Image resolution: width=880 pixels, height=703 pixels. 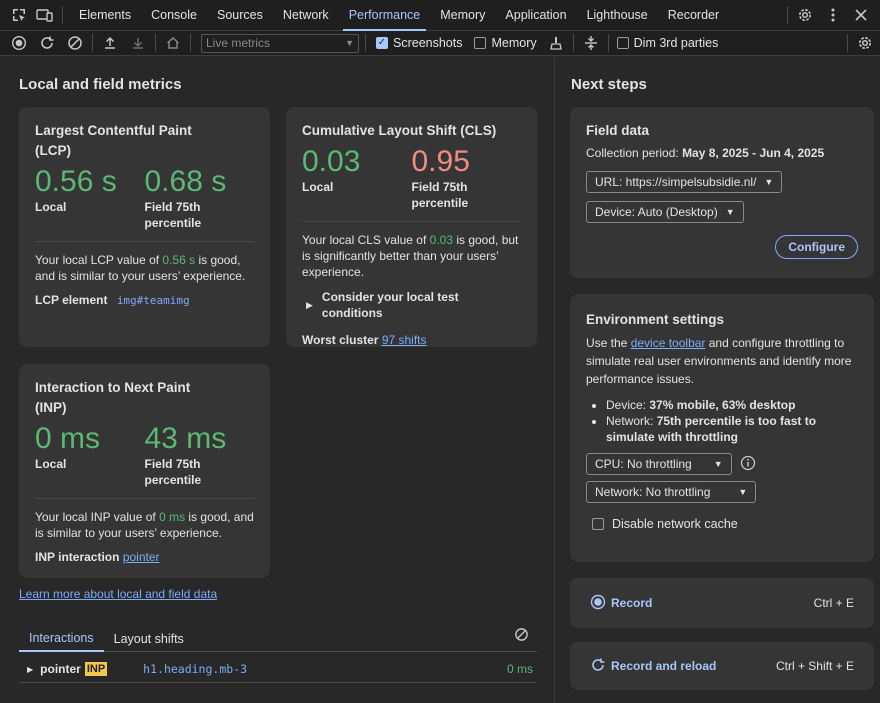 I want to click on info-icon, so click(x=748, y=464).